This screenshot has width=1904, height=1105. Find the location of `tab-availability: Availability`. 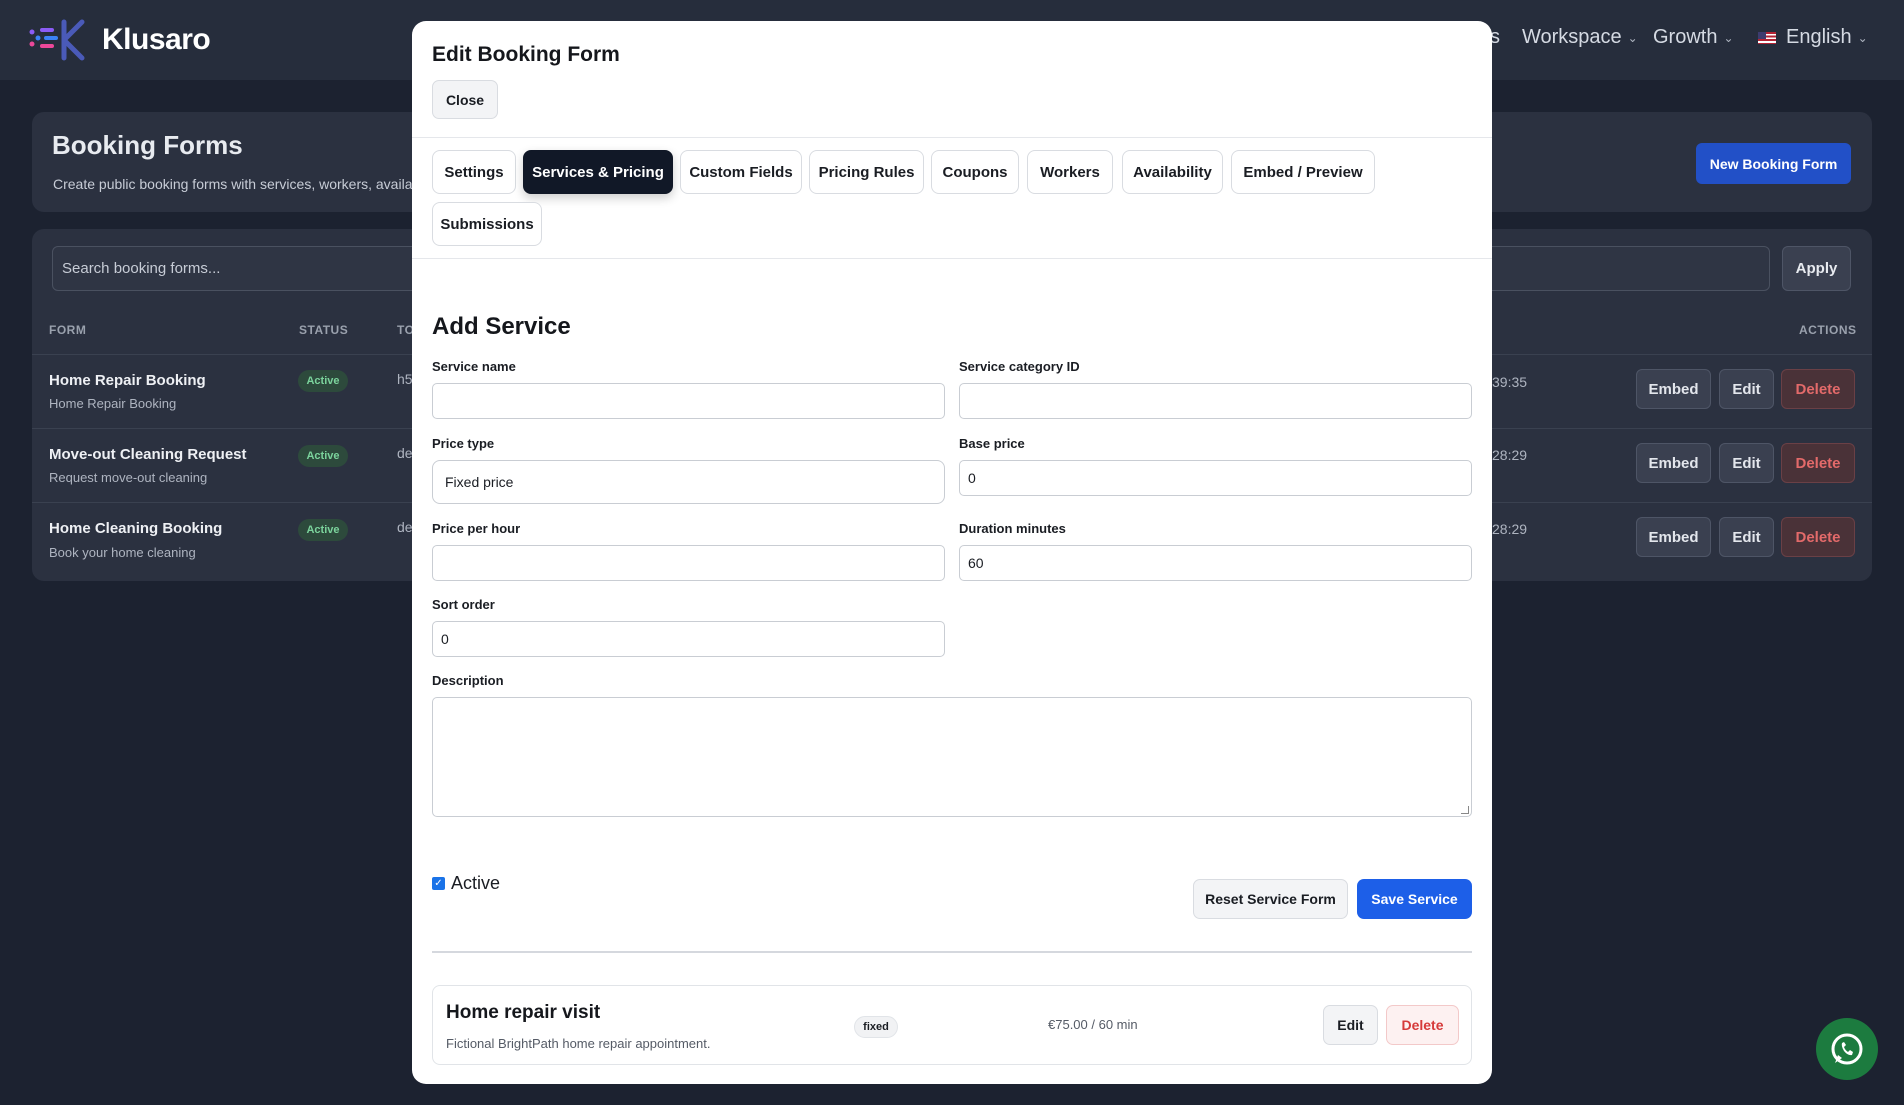

tab-availability: Availability is located at coordinates (1172, 172).